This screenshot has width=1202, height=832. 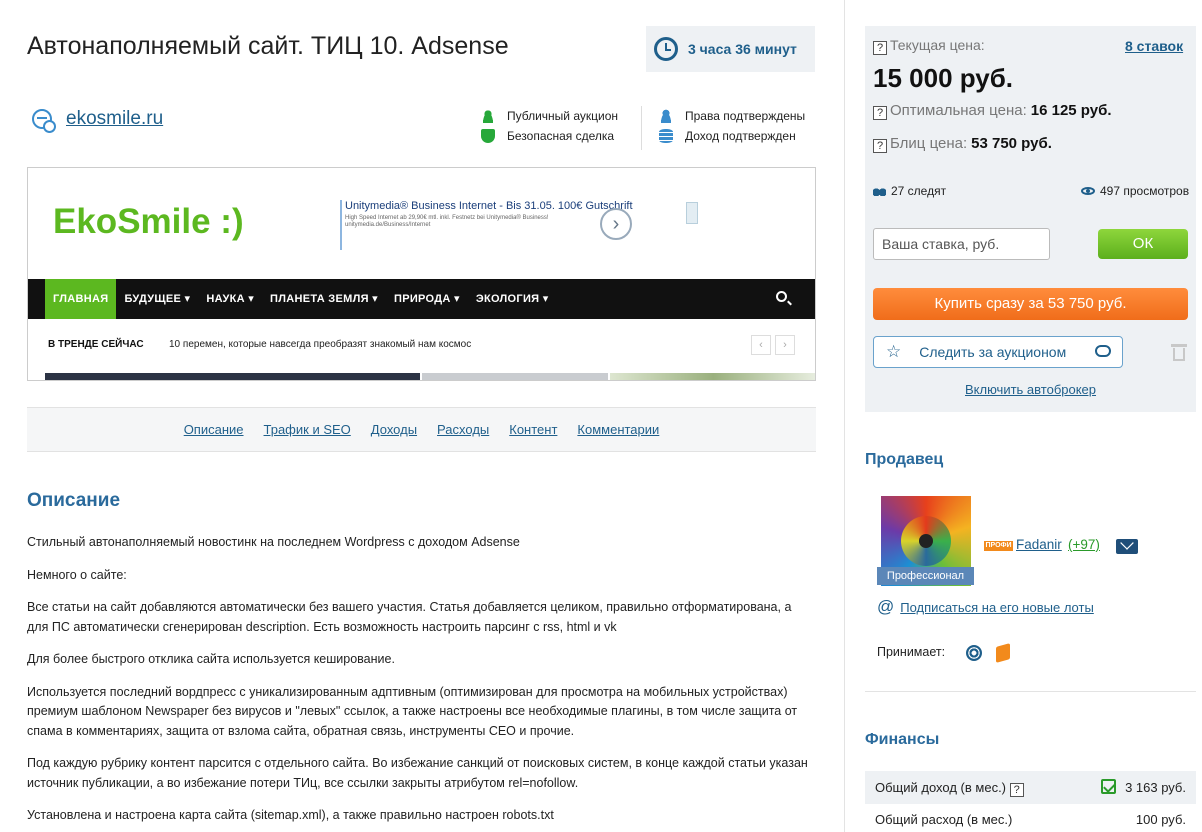 What do you see at coordinates (998, 546) in the screenshot?
I see `pro-badge: ПРОФИ` at bounding box center [998, 546].